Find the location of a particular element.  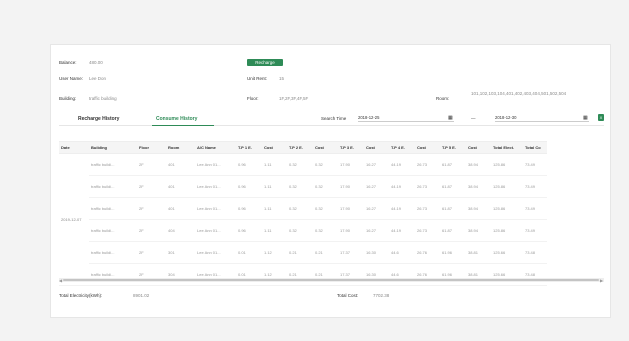

balance-label: Balance: is located at coordinates (68, 62).